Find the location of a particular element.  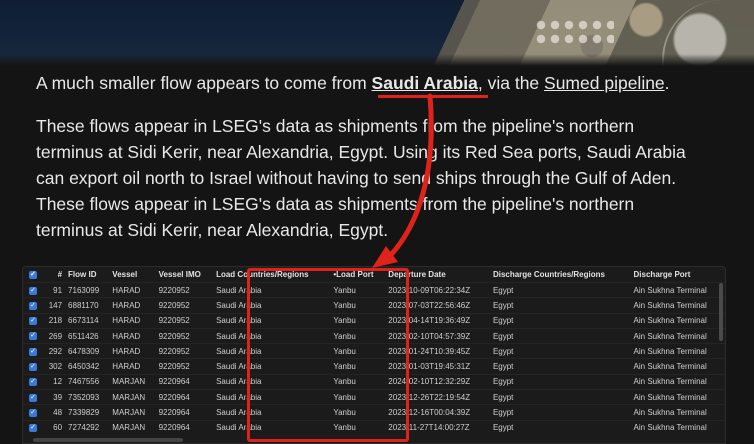

cell-departure-date: 2023-01-24T10:39:45Z is located at coordinates (429, 351).